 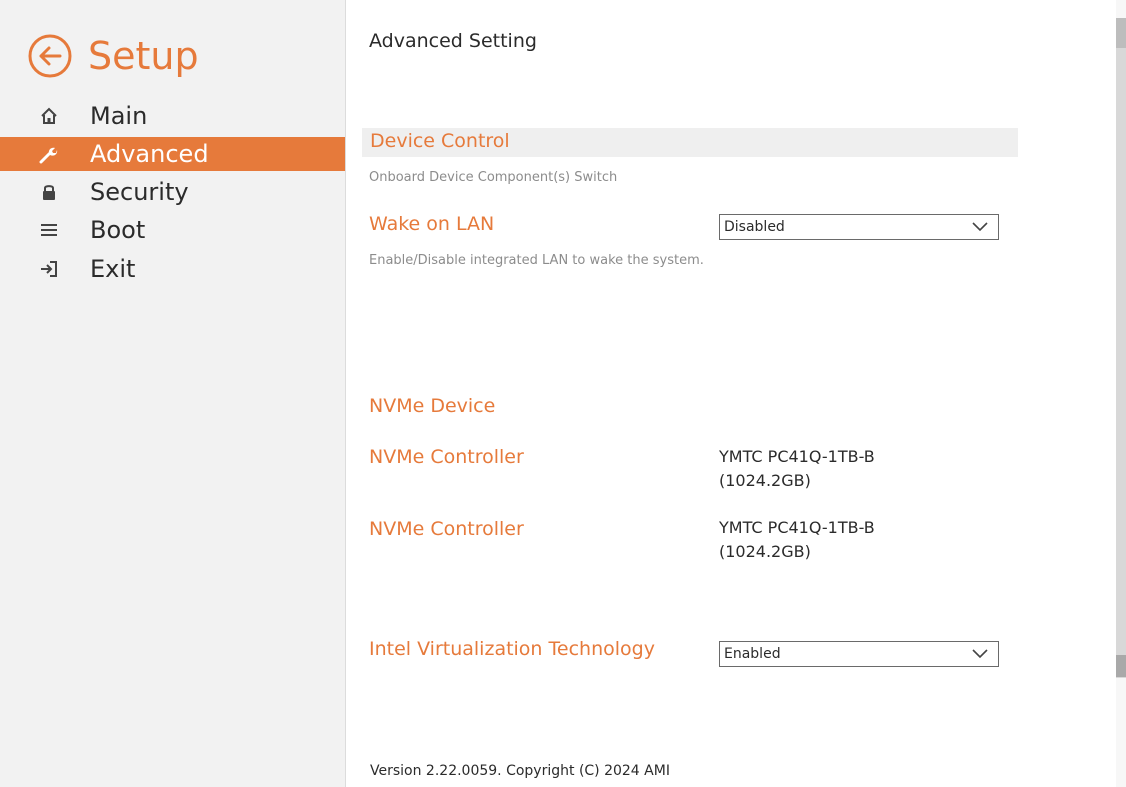 What do you see at coordinates (49, 192) in the screenshot?
I see `lock-icon` at bounding box center [49, 192].